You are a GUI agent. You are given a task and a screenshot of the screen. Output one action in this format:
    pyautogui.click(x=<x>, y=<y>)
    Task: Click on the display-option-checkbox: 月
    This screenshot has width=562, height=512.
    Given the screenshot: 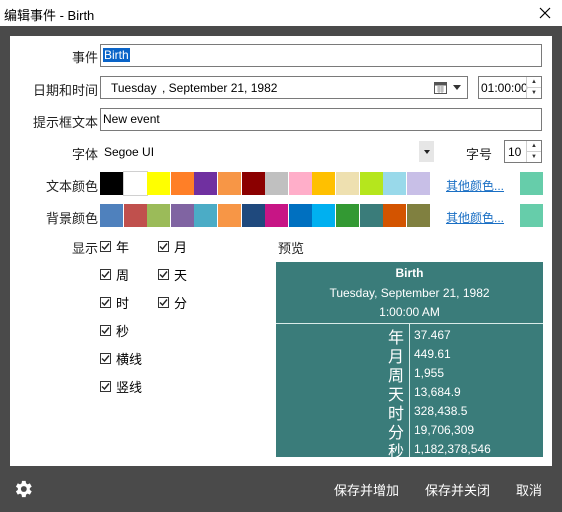 What is the action you would take?
    pyautogui.click(x=172, y=246)
    